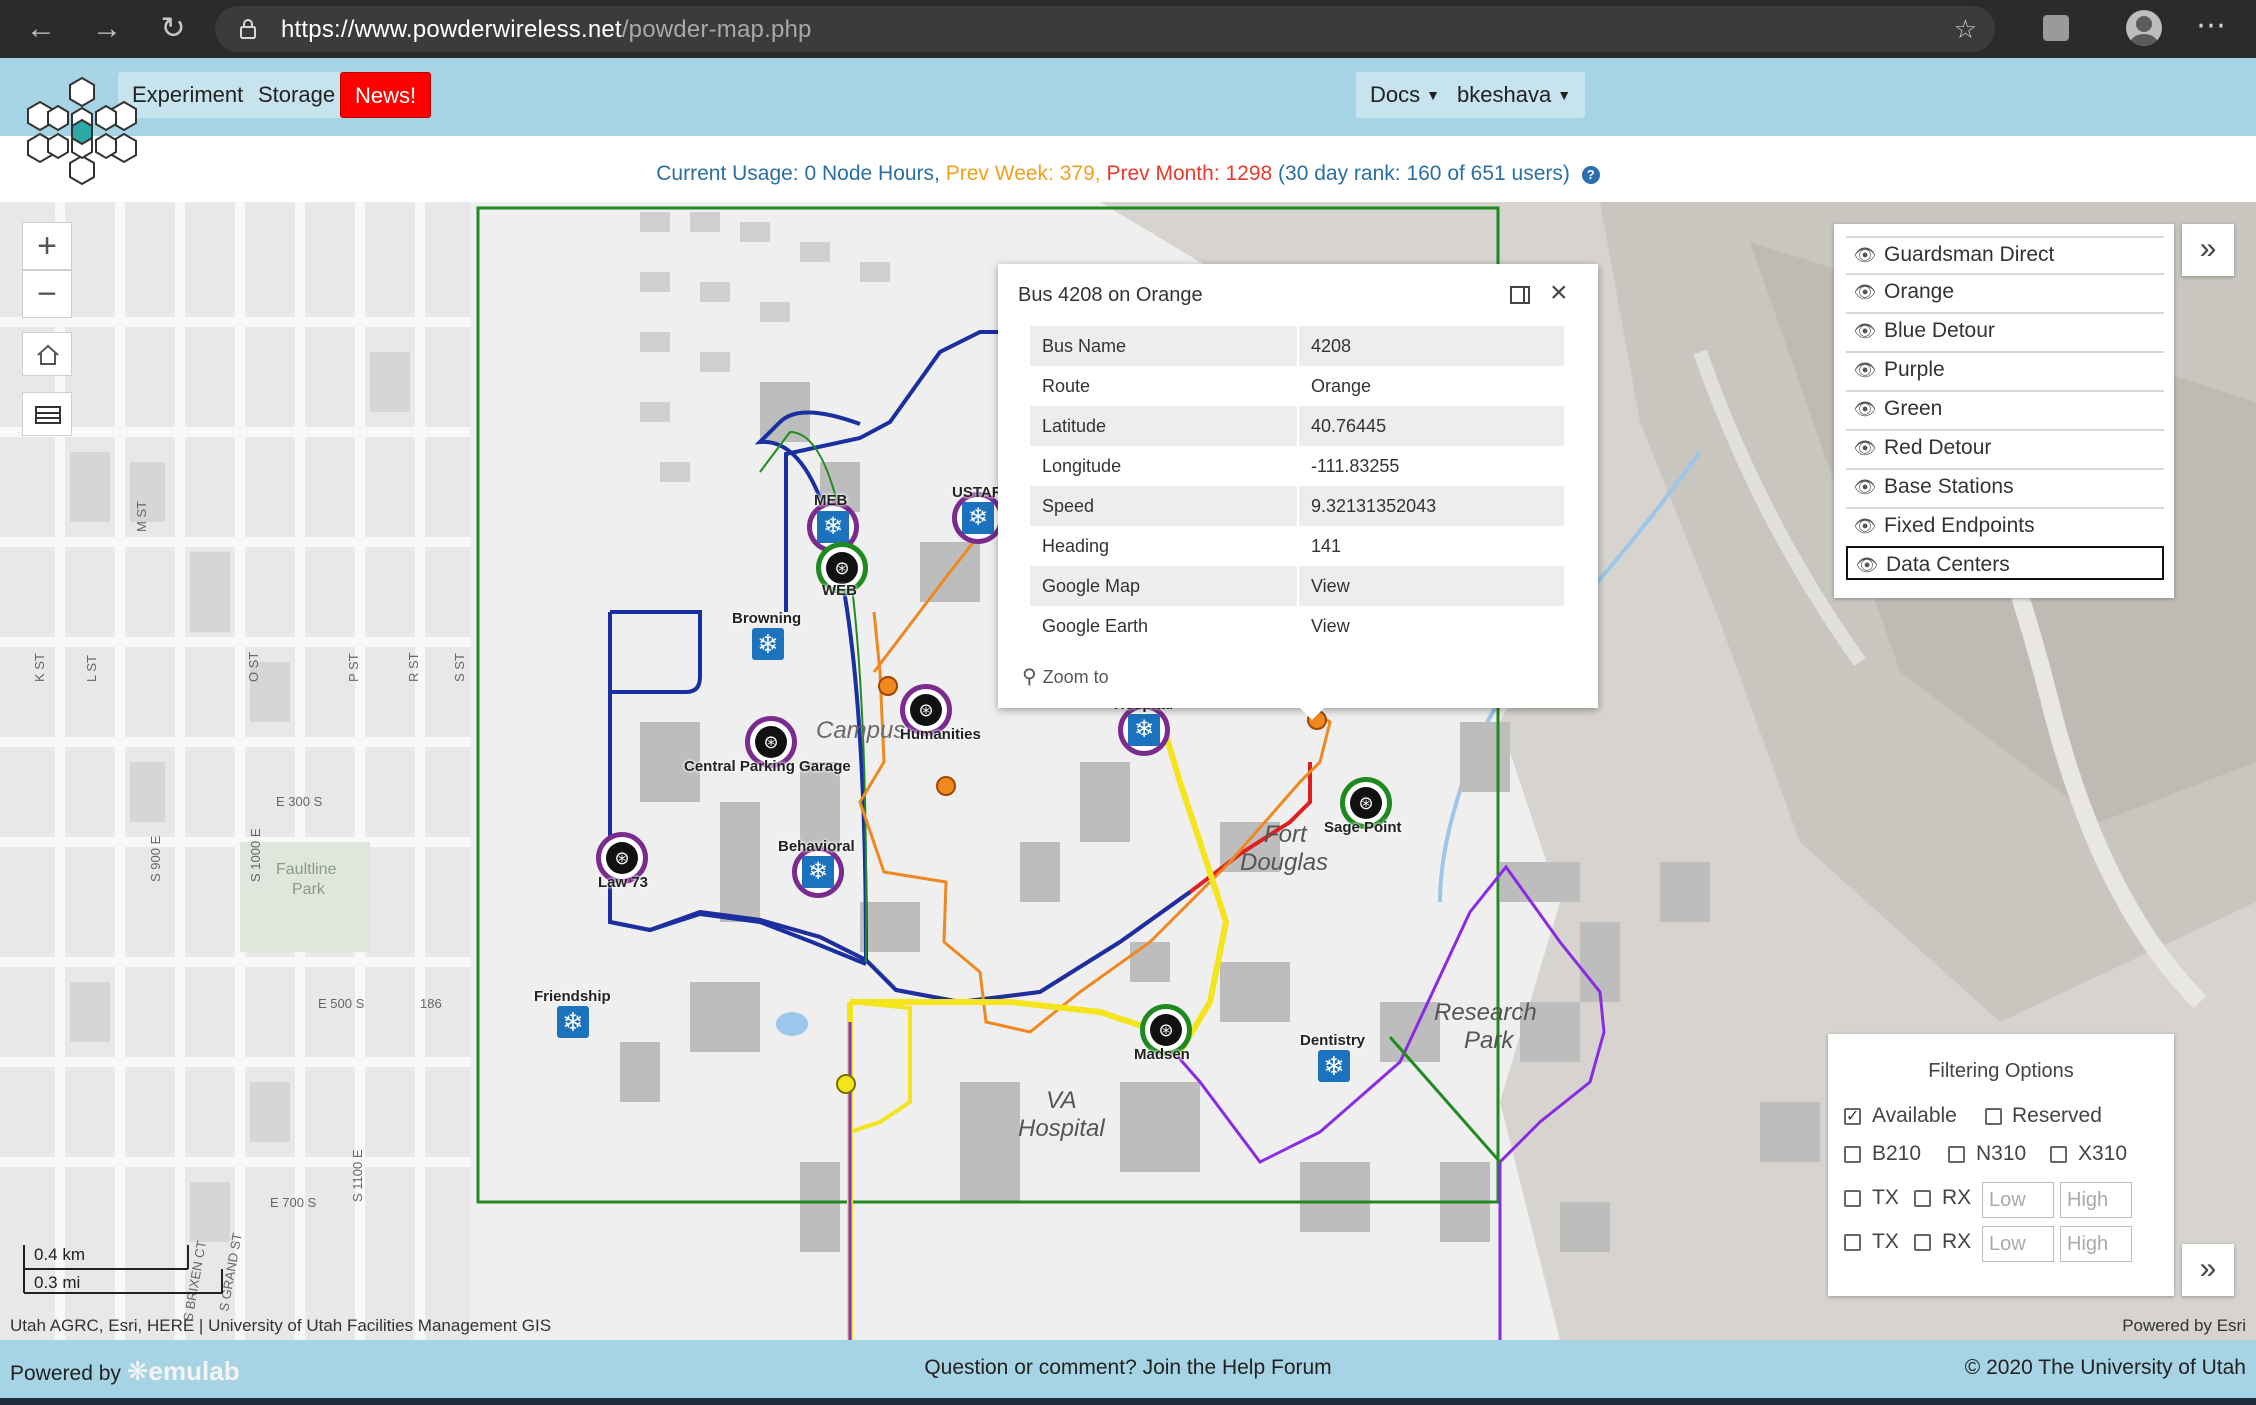  I want to click on zoom-out-button: −, so click(47, 294).